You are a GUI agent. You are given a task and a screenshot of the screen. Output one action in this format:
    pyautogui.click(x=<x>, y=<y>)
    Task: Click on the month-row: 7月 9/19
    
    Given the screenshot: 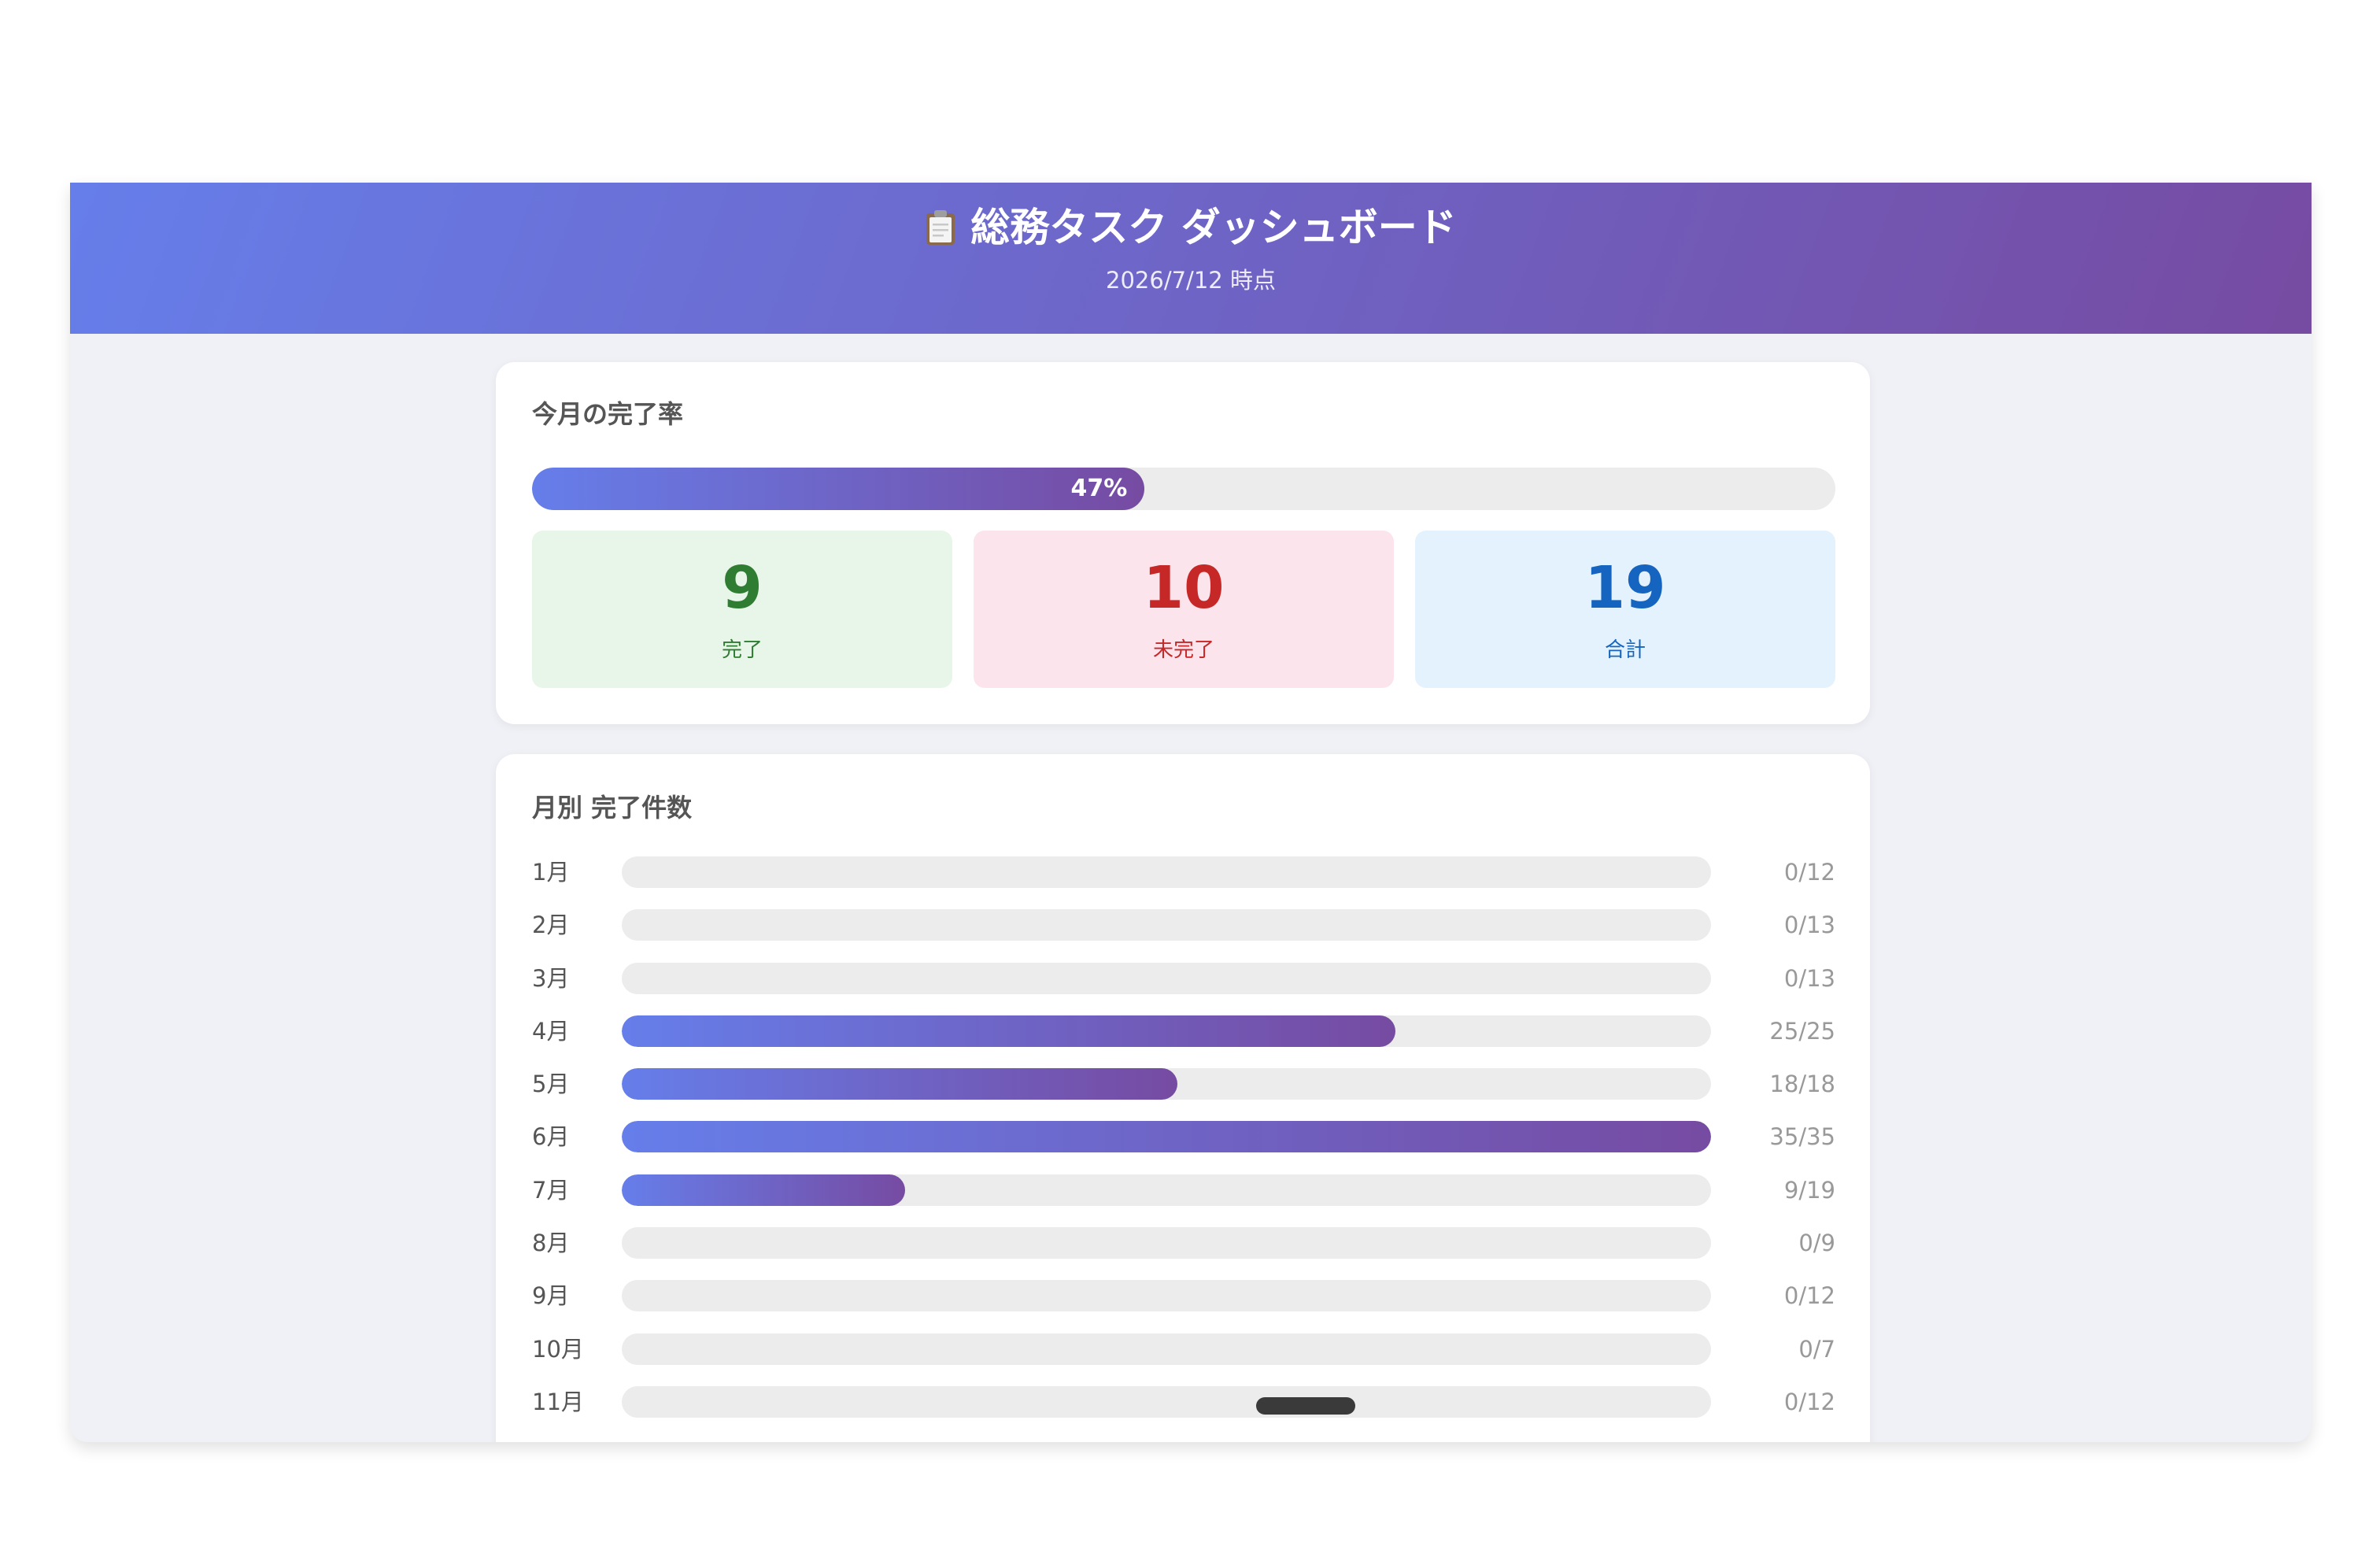 What is the action you would take?
    pyautogui.click(x=1183, y=1190)
    